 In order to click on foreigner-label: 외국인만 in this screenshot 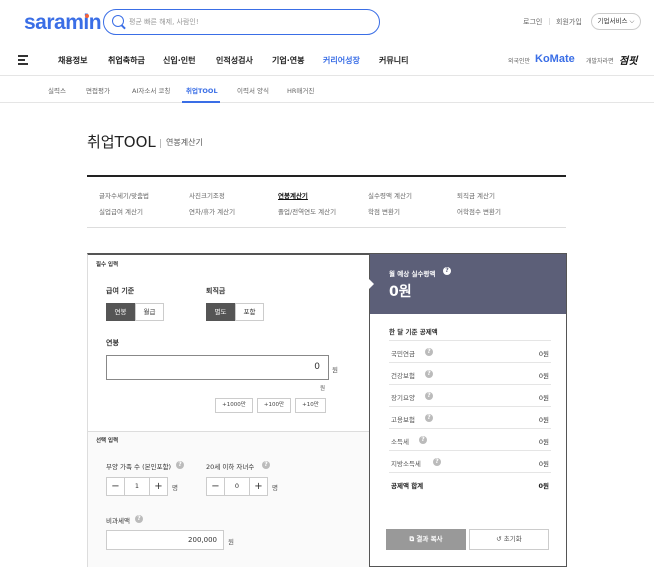, I will do `click(519, 61)`.